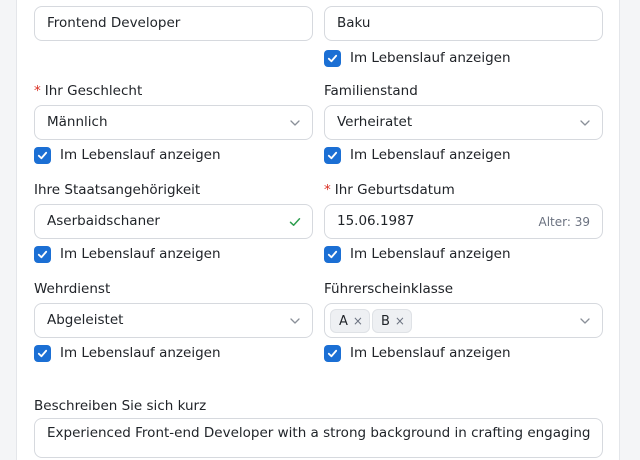 This screenshot has height=460, width=640. Describe the element at coordinates (93, 91) in the screenshot. I see `gender-label-text: Ihr Geschlecht` at that location.